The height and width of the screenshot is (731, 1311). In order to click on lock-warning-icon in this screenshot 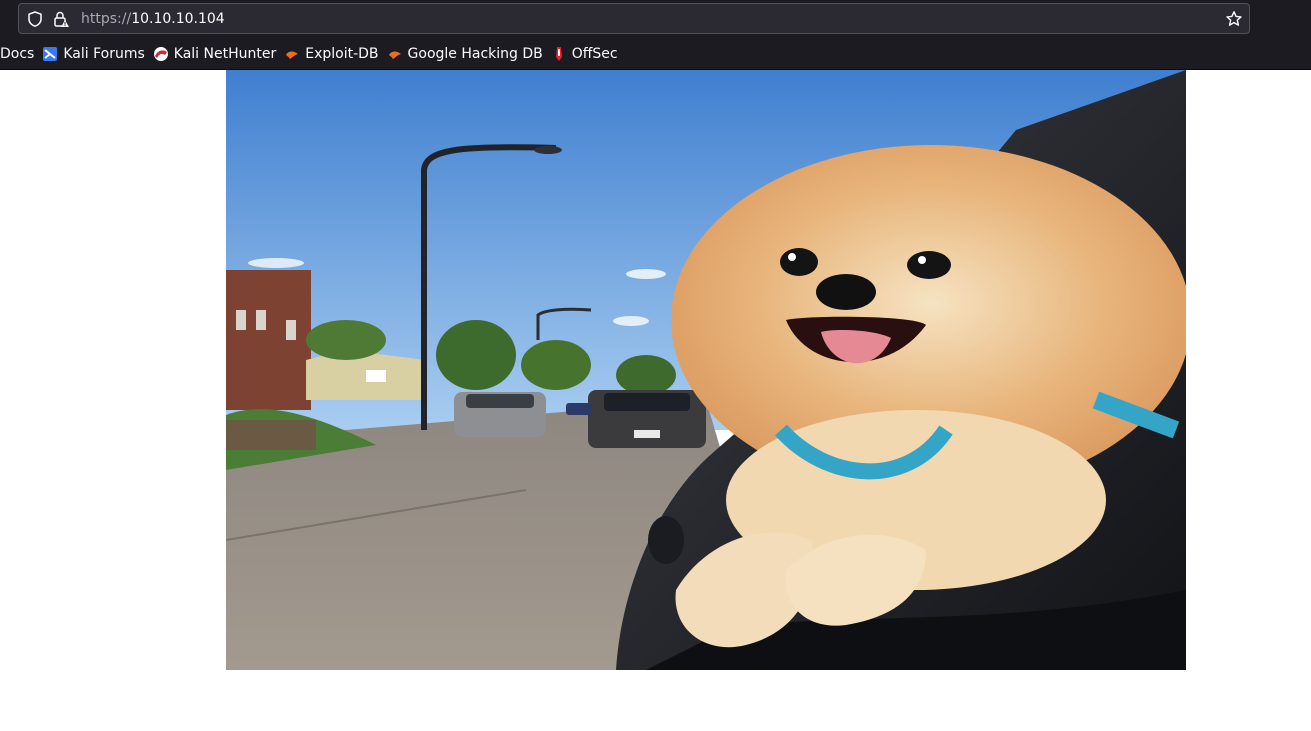, I will do `click(61, 19)`.